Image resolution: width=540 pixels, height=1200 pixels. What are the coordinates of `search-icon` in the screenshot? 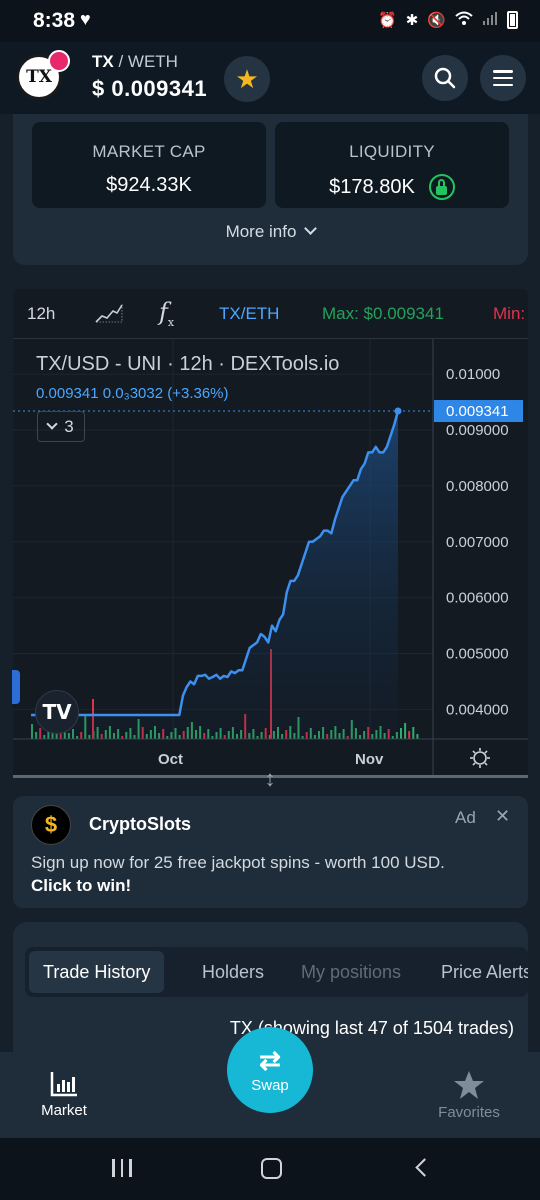 It's located at (445, 78).